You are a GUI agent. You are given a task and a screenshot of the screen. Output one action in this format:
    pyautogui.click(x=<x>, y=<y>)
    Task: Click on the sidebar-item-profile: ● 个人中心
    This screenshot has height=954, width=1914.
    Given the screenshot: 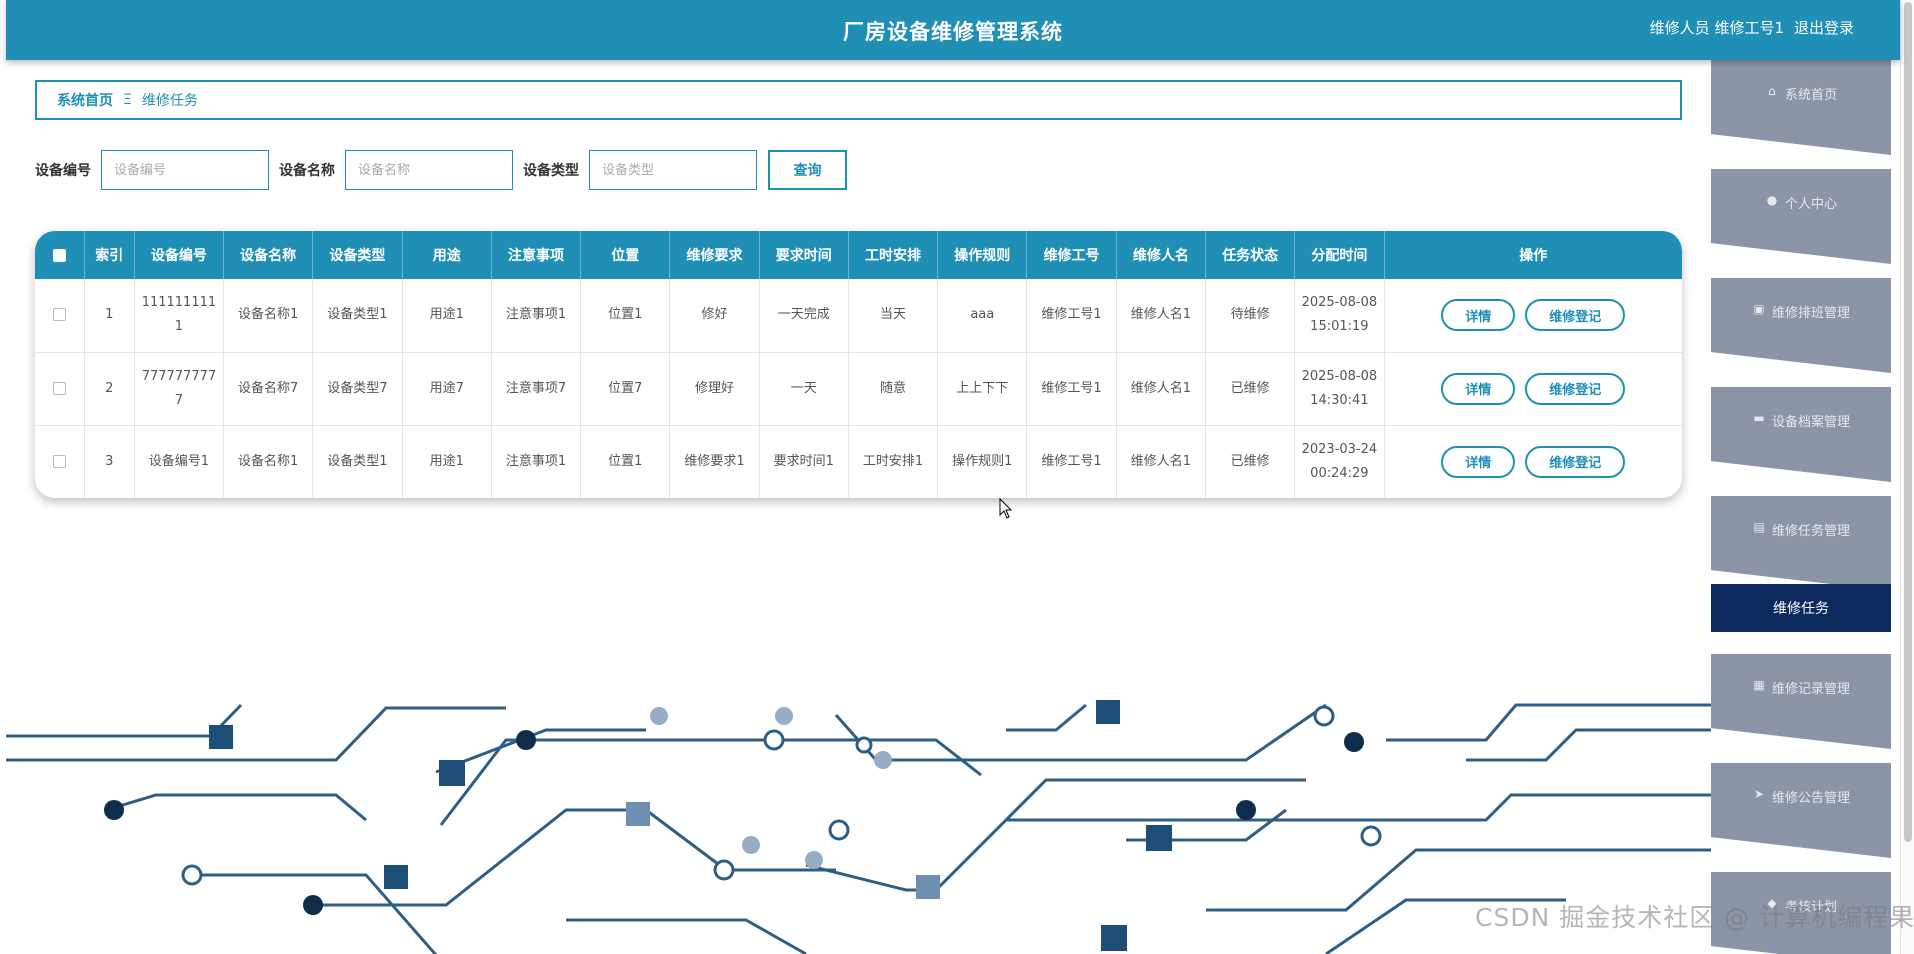 What is the action you would take?
    pyautogui.click(x=1801, y=216)
    